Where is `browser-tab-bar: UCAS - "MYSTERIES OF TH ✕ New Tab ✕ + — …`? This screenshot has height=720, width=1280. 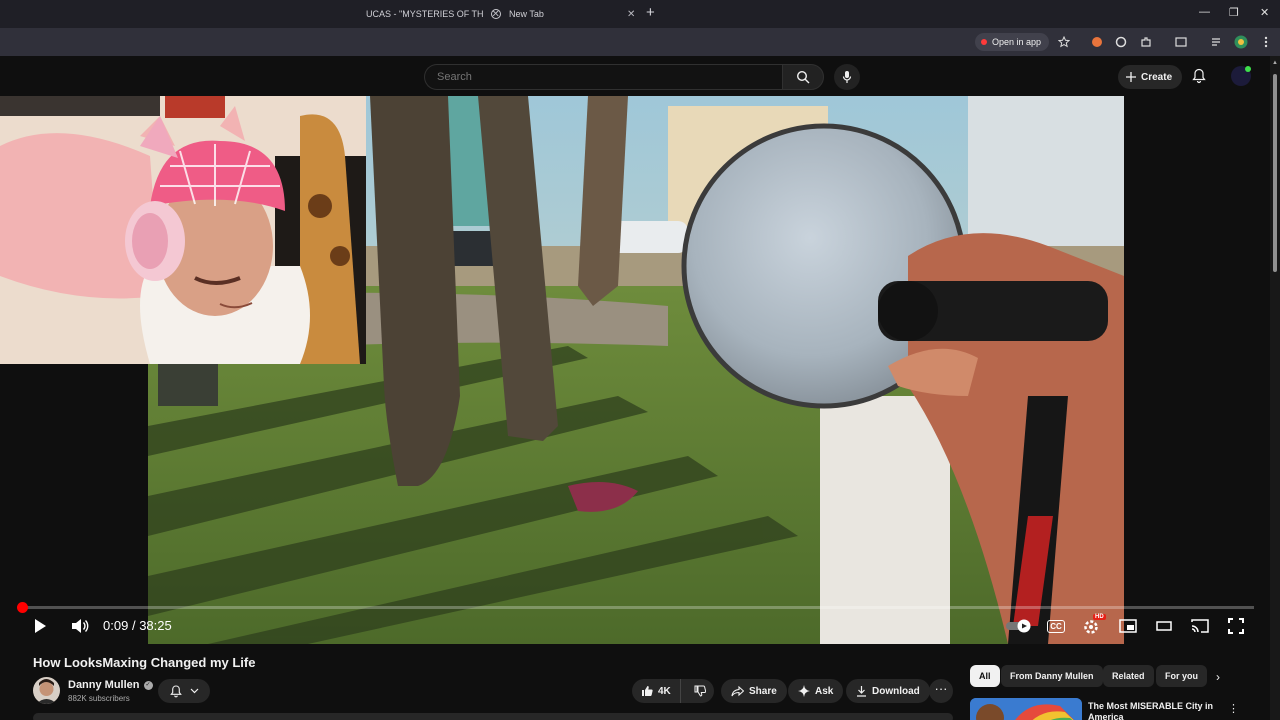
browser-tab-bar: UCAS - "MYSTERIES OF TH ✕ New Tab ✕ + — … is located at coordinates (640, 14).